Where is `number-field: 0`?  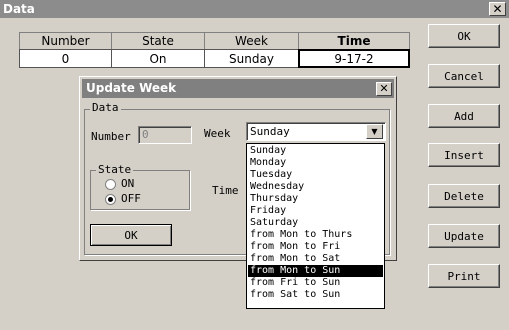 number-field: 0 is located at coordinates (165, 135).